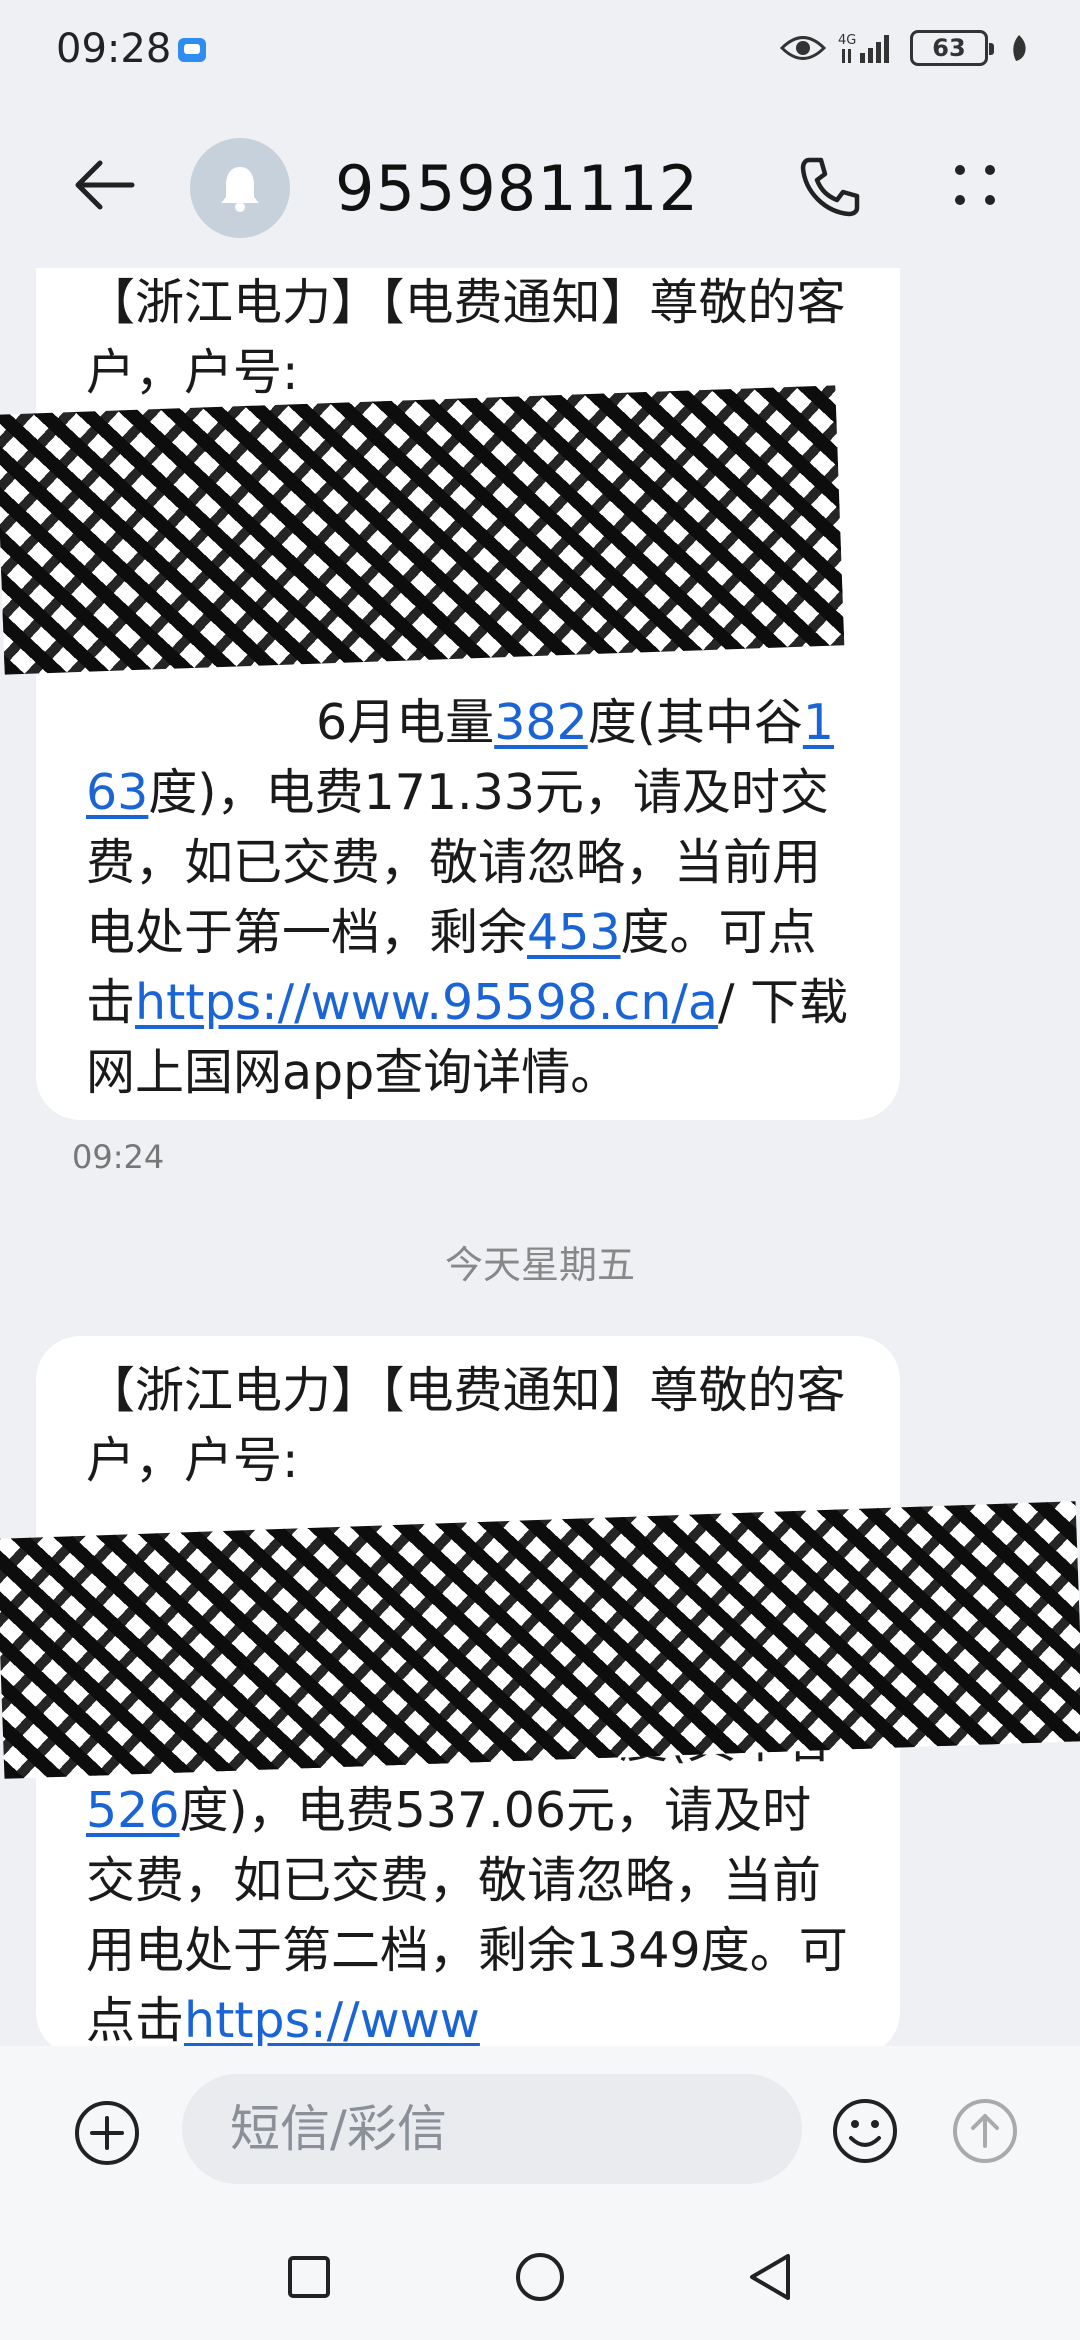 This screenshot has height=2340, width=1080. I want to click on date-separator: 今天星期五, so click(539, 1265).